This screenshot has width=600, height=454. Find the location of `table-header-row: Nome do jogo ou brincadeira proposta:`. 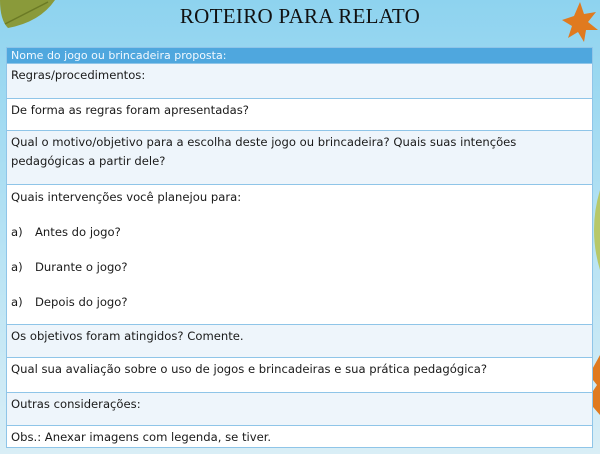

table-header-row: Nome do jogo ou brincadeira proposta: is located at coordinates (299, 56).